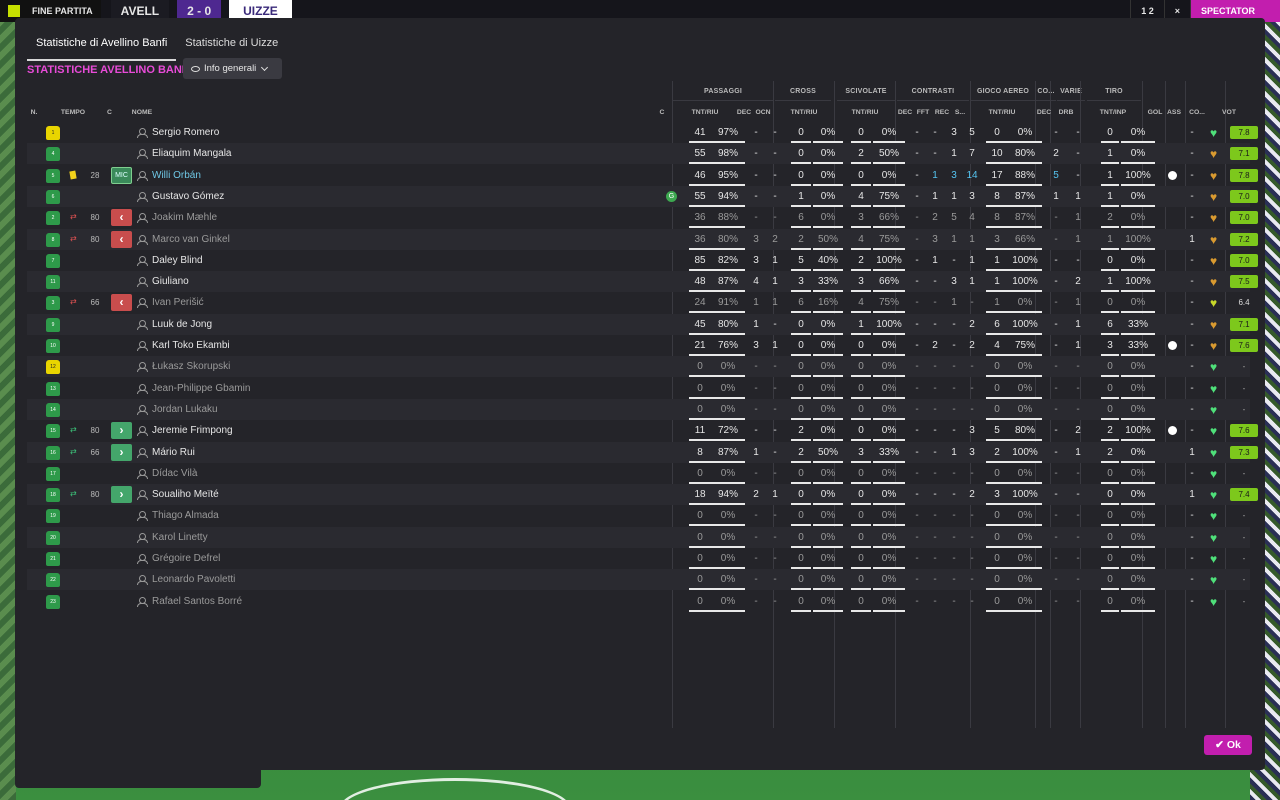 This screenshot has height=800, width=1280. What do you see at coordinates (178, 302) in the screenshot?
I see `player-name: Ivan Perišić` at bounding box center [178, 302].